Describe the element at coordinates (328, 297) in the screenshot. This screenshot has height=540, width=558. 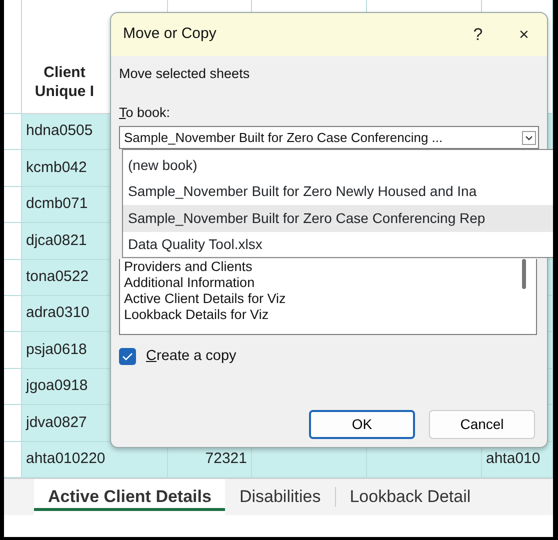
I see `sheet-list: Providers and Clients Additional Information Active Client Details for Viz Lookback Details for Viz` at that location.